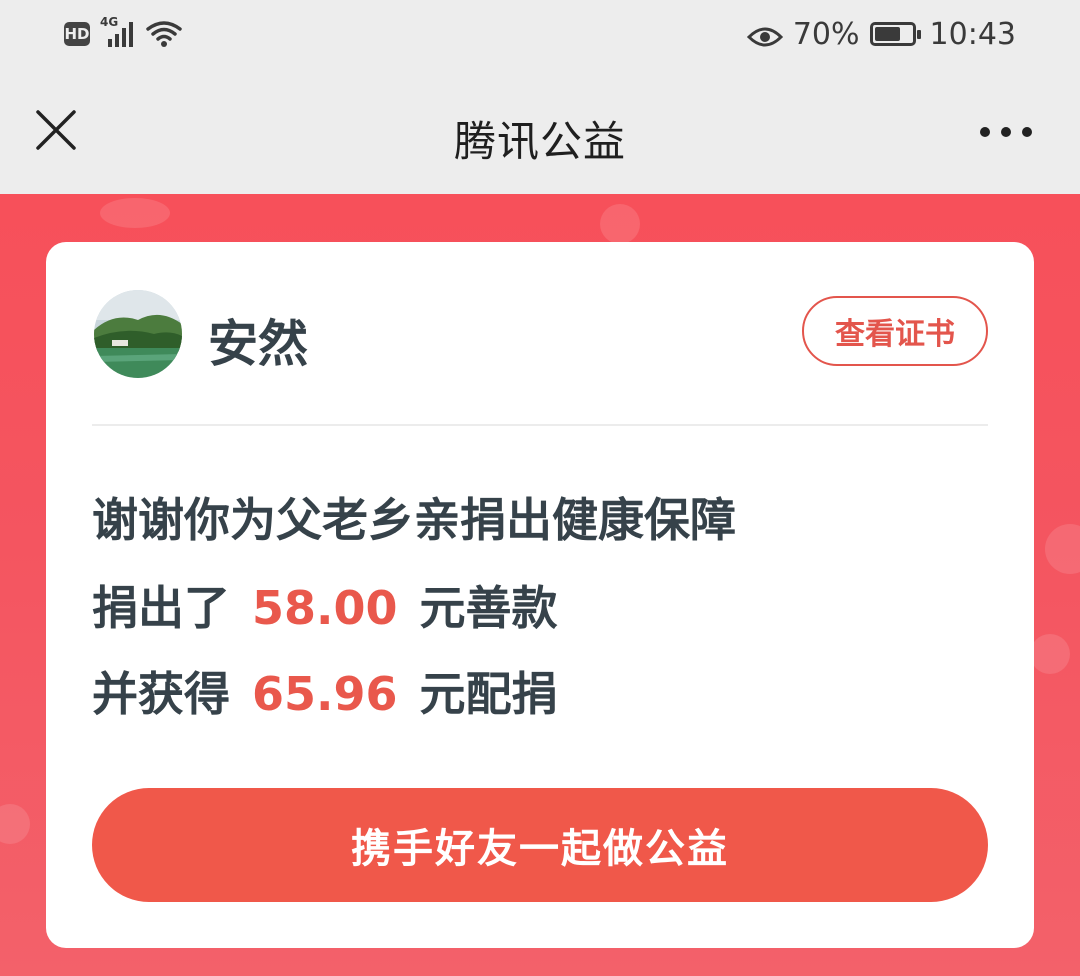 This screenshot has width=1080, height=976. Describe the element at coordinates (325, 608) in the screenshot. I see `donated-amount: 58.00` at that location.